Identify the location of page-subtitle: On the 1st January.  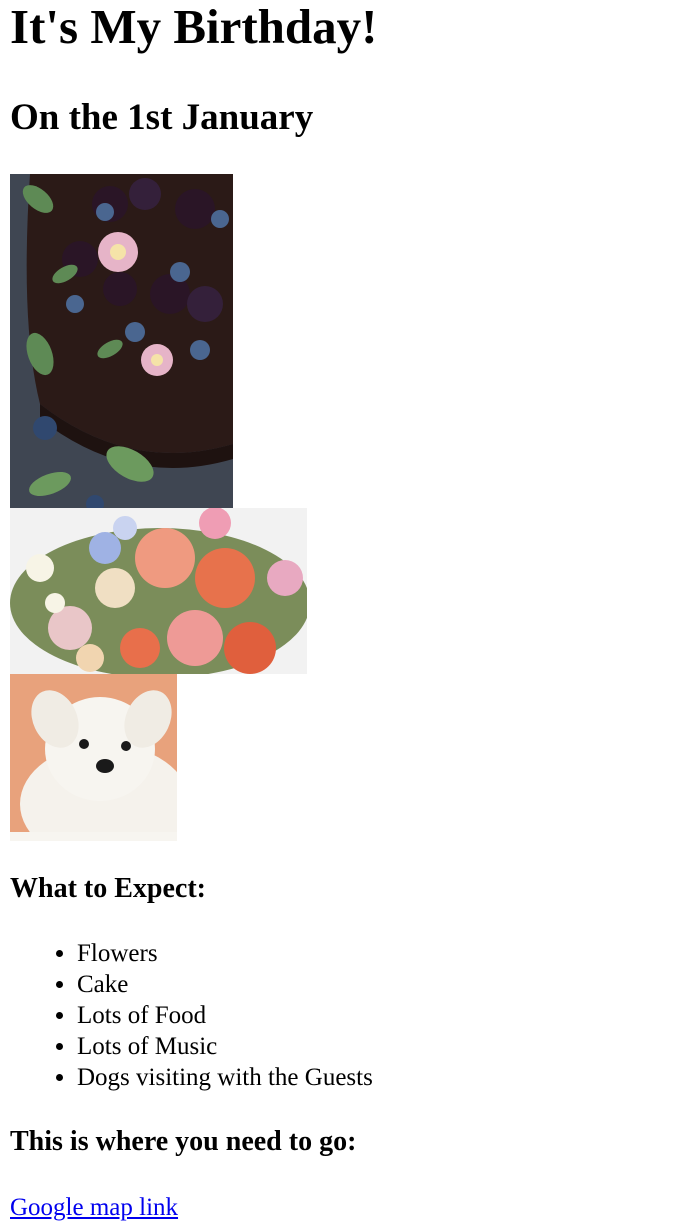
(162, 117).